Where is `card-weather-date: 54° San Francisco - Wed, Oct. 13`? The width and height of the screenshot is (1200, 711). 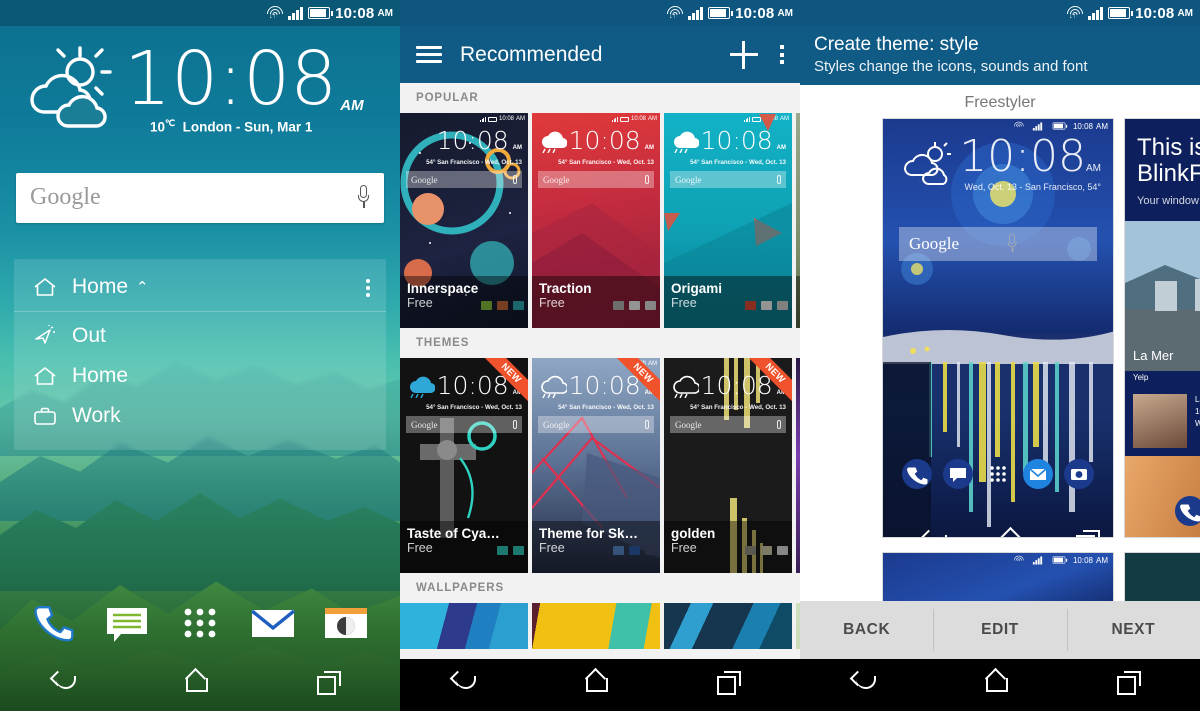
card-weather-date: 54° San Francisco - Wed, Oct. 13 is located at coordinates (474, 162).